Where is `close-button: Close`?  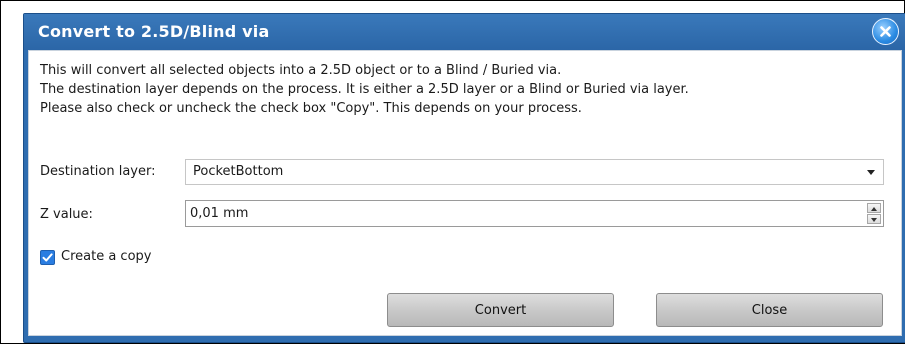
close-button: Close is located at coordinates (769, 310).